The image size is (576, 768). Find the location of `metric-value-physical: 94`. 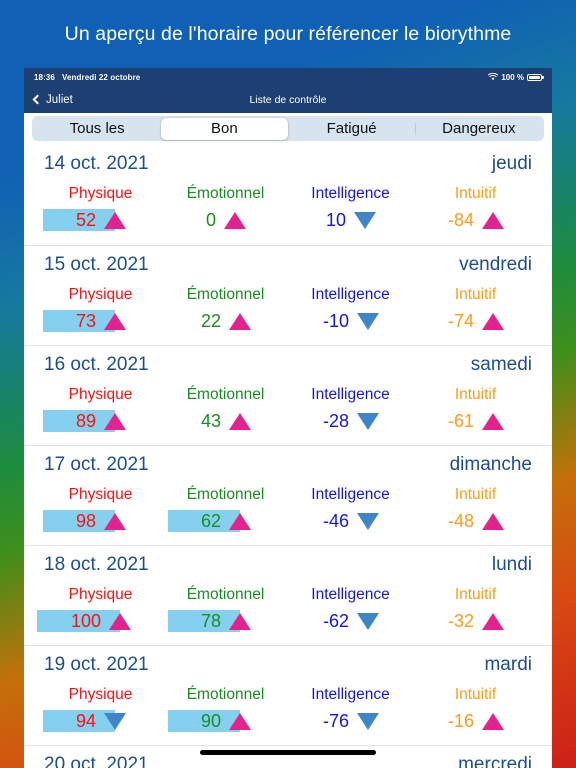

metric-value-physical: 94 is located at coordinates (86, 720).